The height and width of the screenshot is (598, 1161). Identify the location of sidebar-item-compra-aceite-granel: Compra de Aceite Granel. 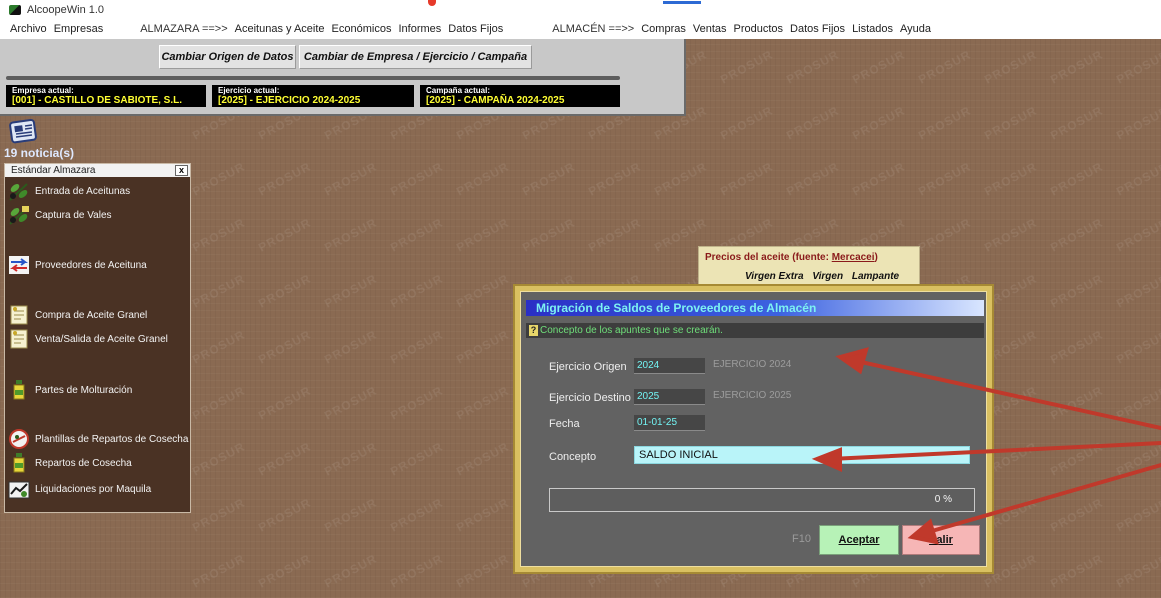
(77, 315).